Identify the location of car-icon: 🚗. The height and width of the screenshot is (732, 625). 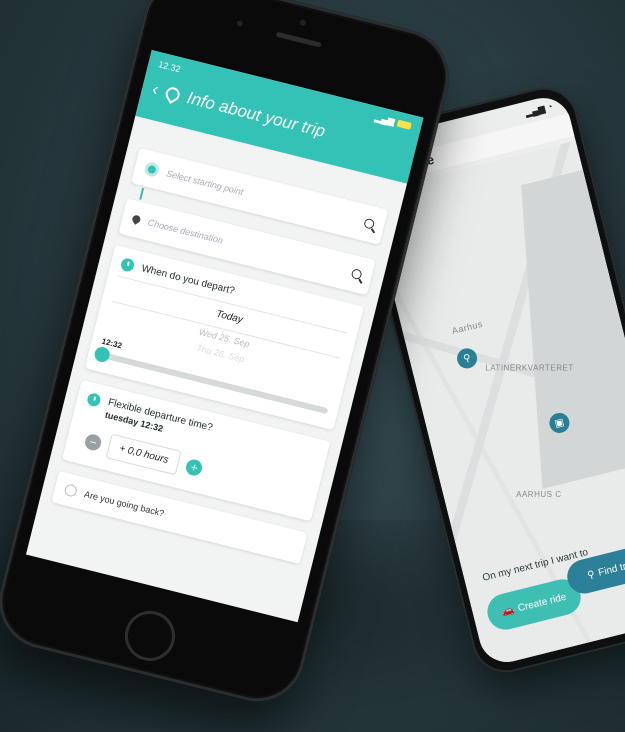
(508, 611).